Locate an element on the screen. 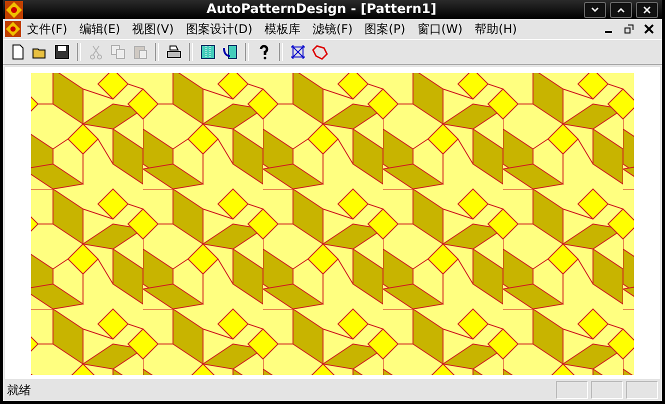 The height and width of the screenshot is (404, 665). menu-item: 帮助(H) is located at coordinates (495, 29).